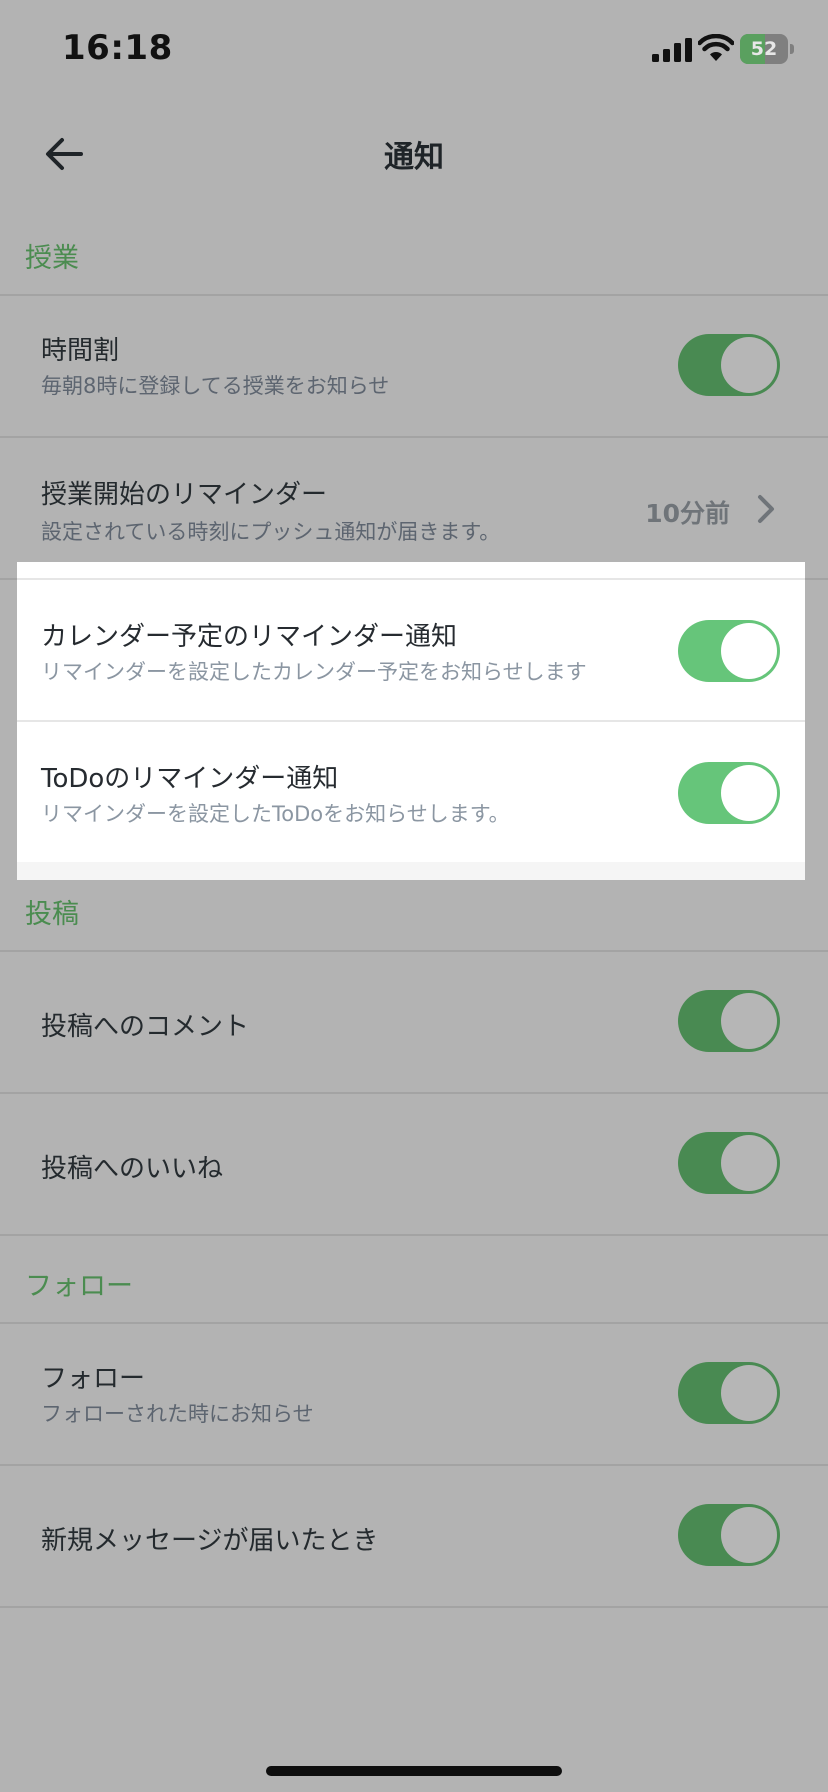 The height and width of the screenshot is (1792, 828). I want to click on navigation-bar: 通知, so click(414, 154).